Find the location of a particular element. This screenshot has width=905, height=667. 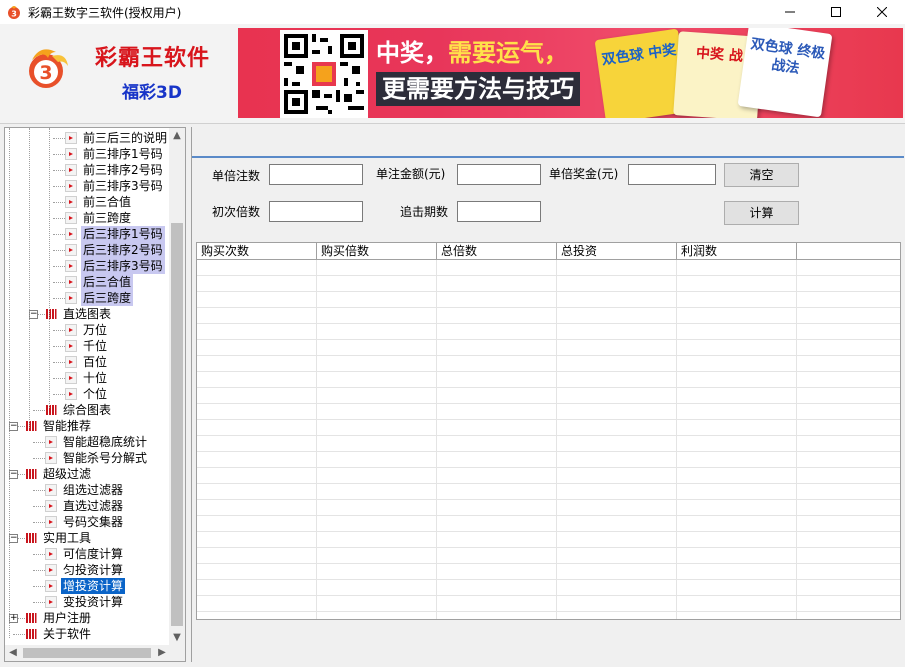

tree-item: 万位 is located at coordinates (87, 330).